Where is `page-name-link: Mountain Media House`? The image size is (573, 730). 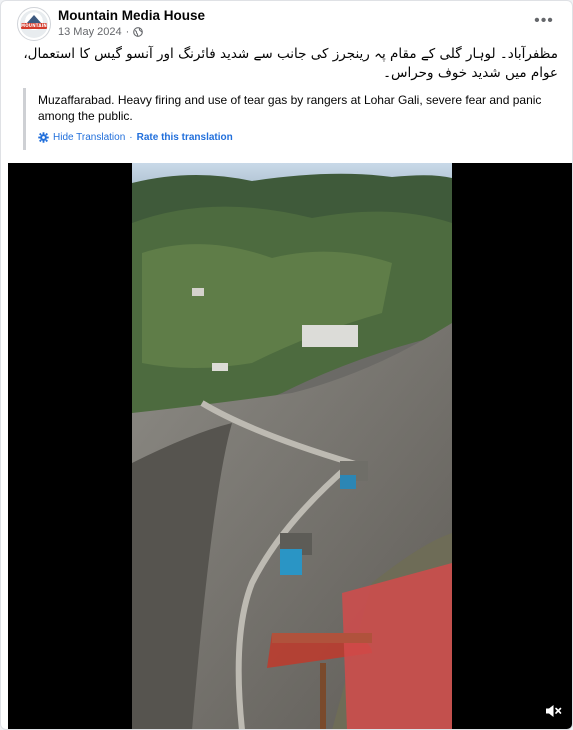
page-name-link: Mountain Media House is located at coordinates (131, 15).